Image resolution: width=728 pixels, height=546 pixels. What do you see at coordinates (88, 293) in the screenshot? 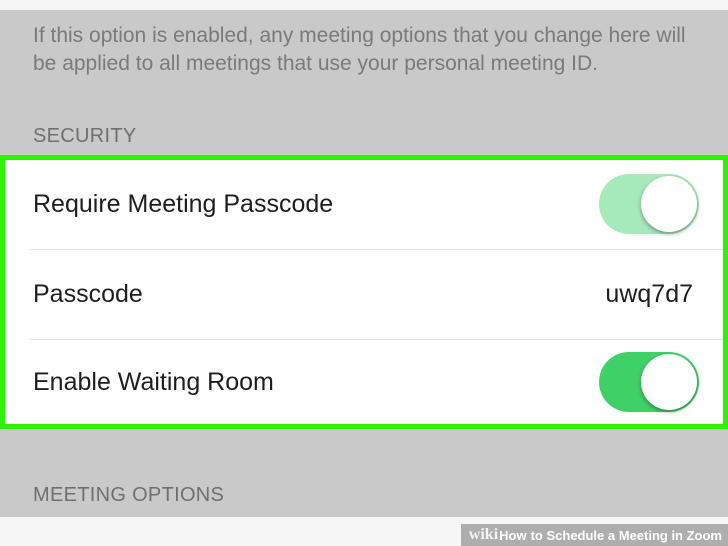
I see `passcode-label: Passcode` at bounding box center [88, 293].